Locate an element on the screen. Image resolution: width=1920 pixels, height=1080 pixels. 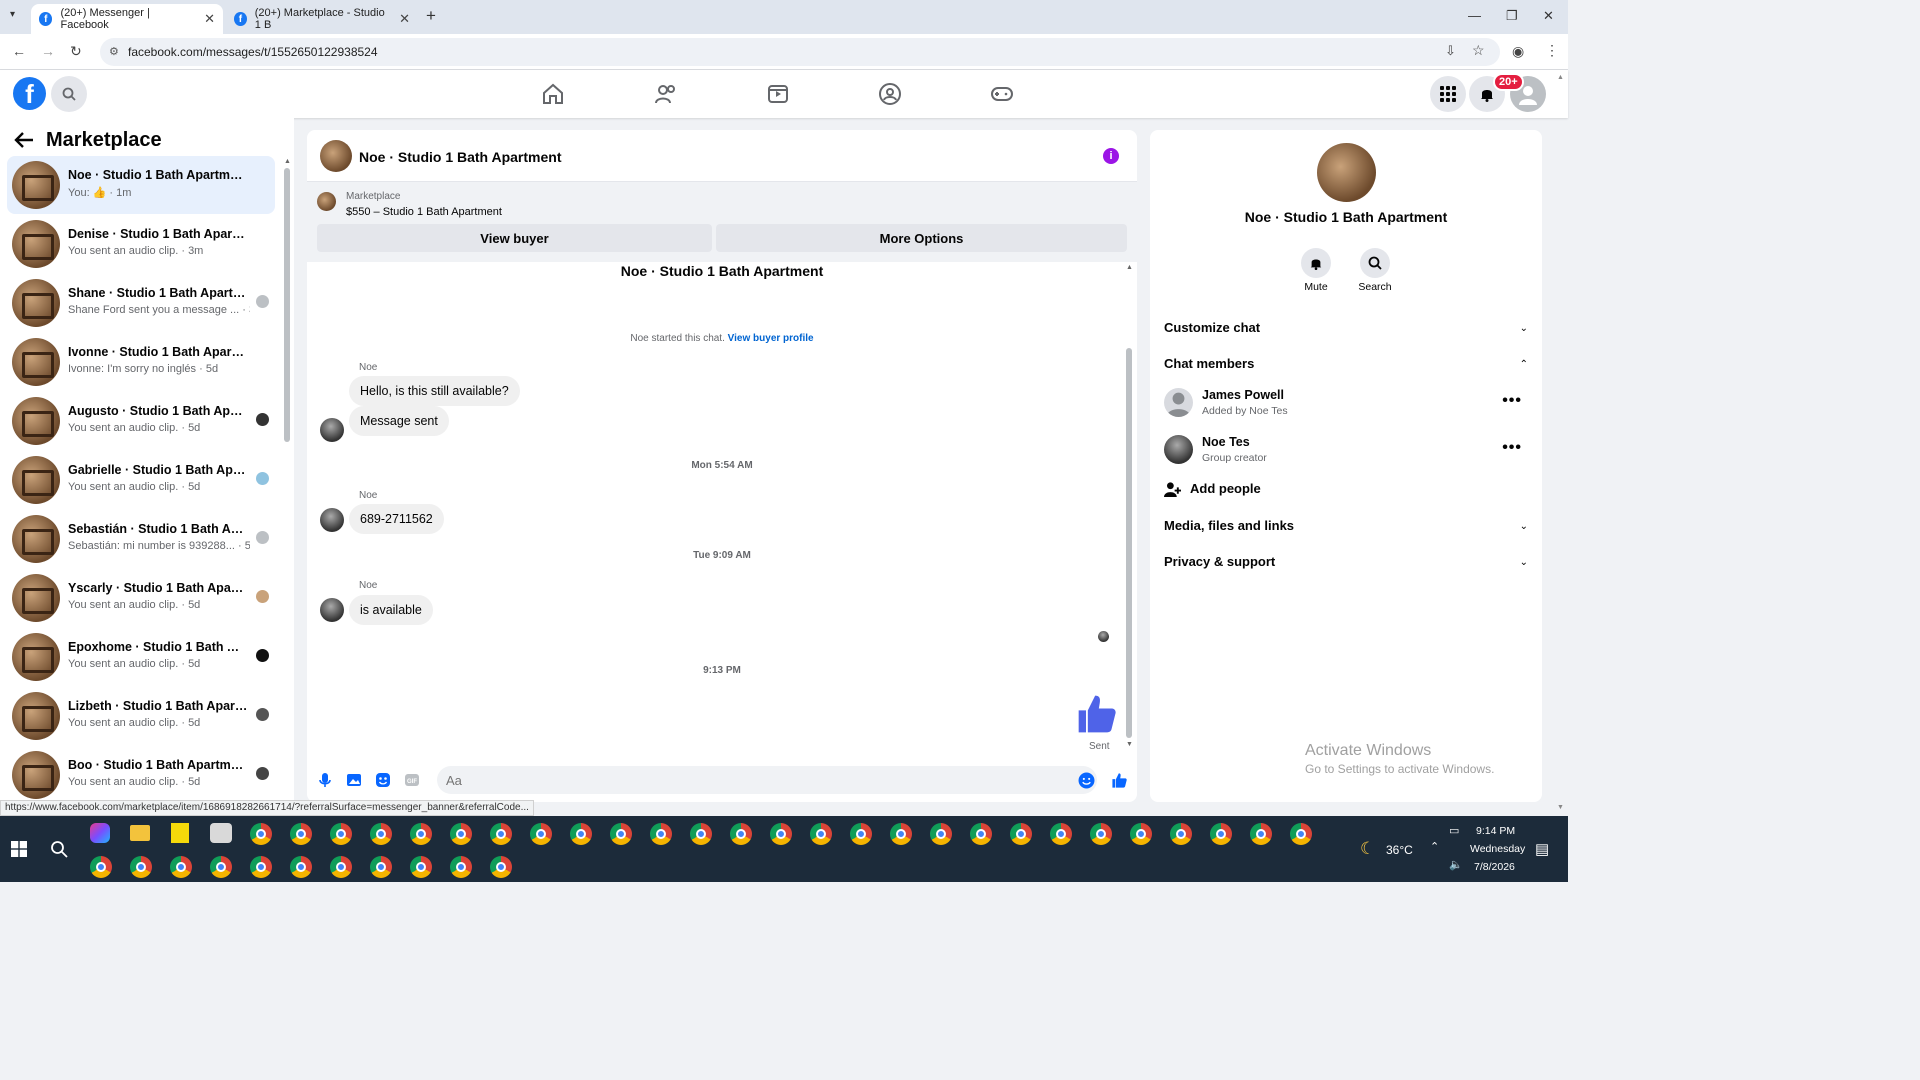
gif-icon: GIF is located at coordinates (412, 780).